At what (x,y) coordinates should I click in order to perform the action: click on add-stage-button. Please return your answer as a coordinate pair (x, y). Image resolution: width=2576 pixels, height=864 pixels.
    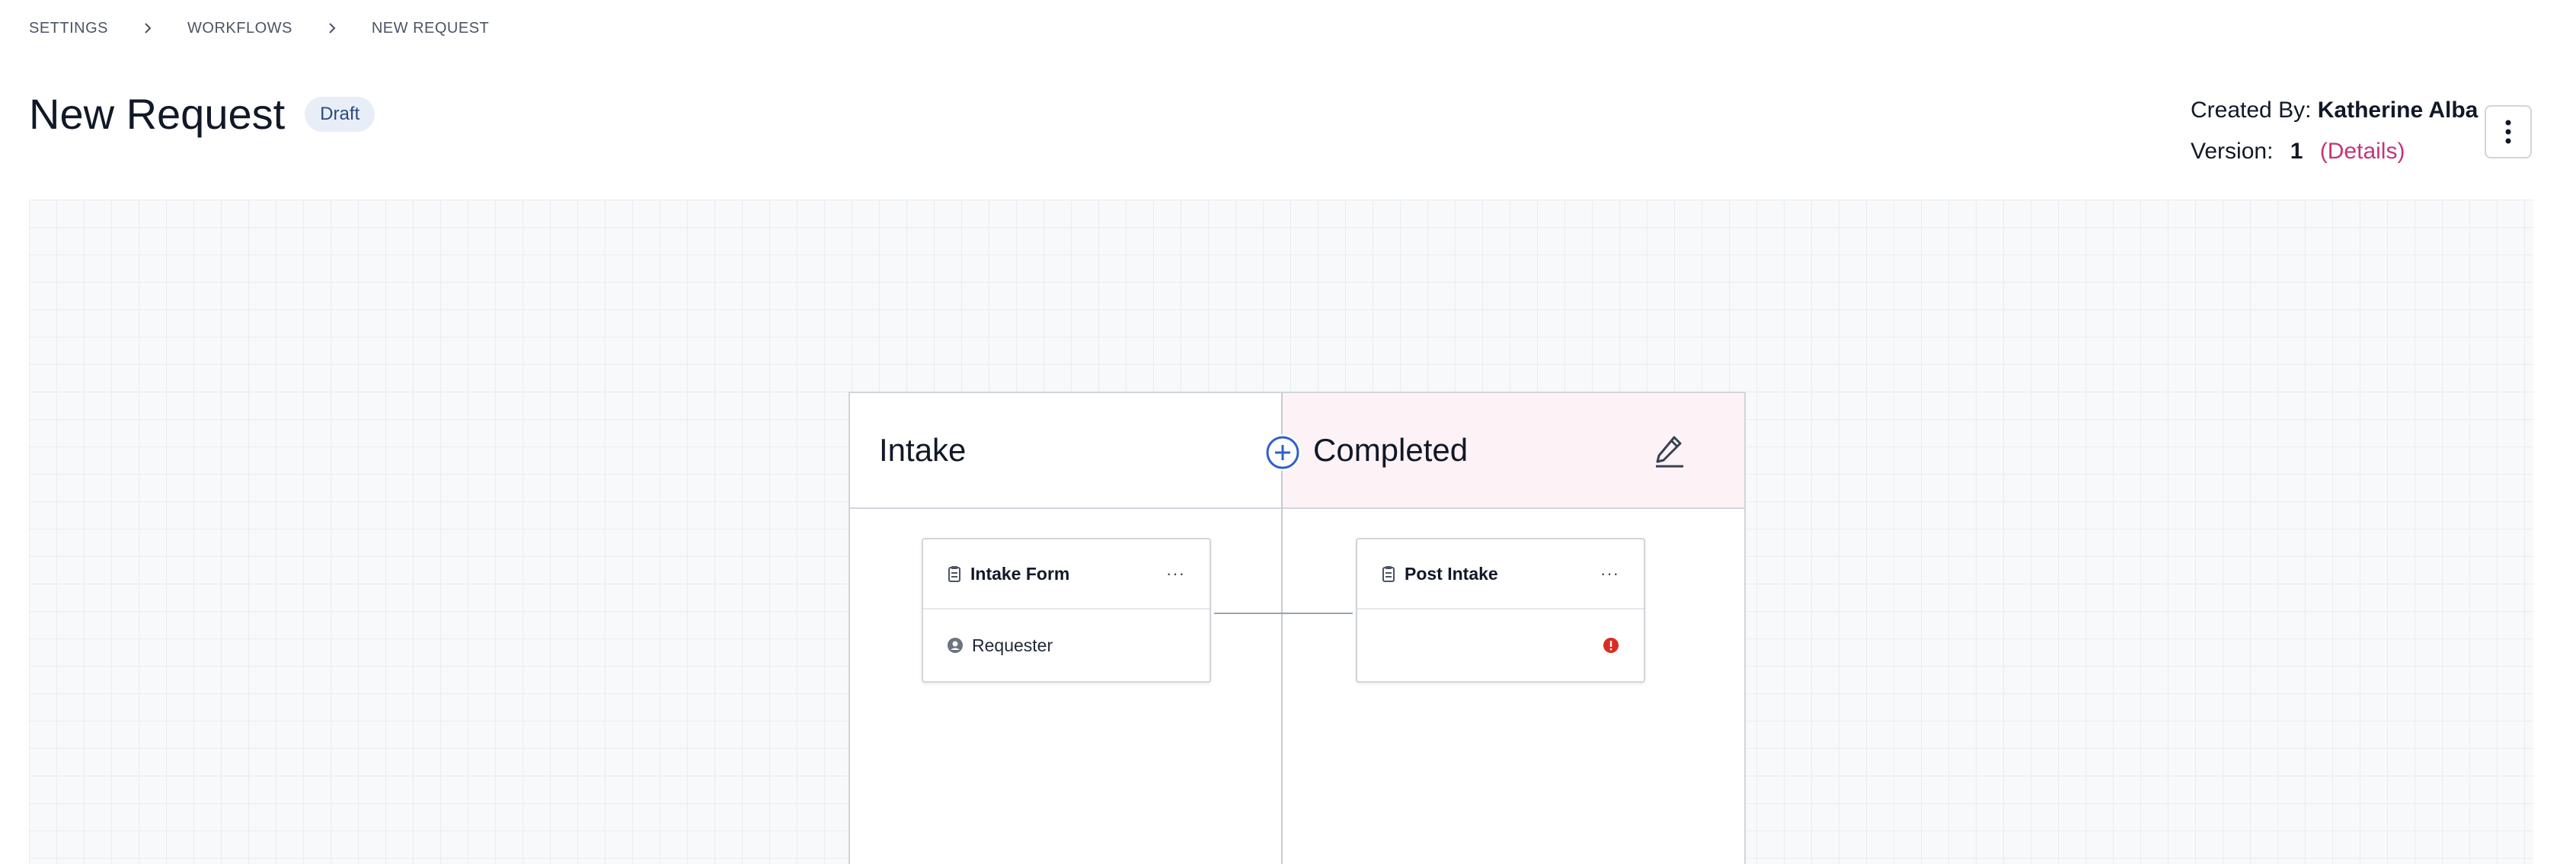
    Looking at the image, I should click on (1282, 452).